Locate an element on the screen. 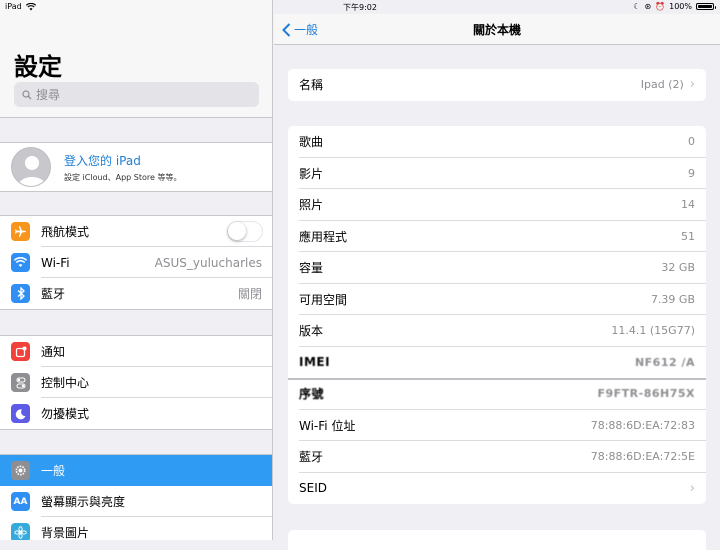 This screenshot has width=720, height=550. sidebar-item-label: 藍牙 is located at coordinates (53, 294).